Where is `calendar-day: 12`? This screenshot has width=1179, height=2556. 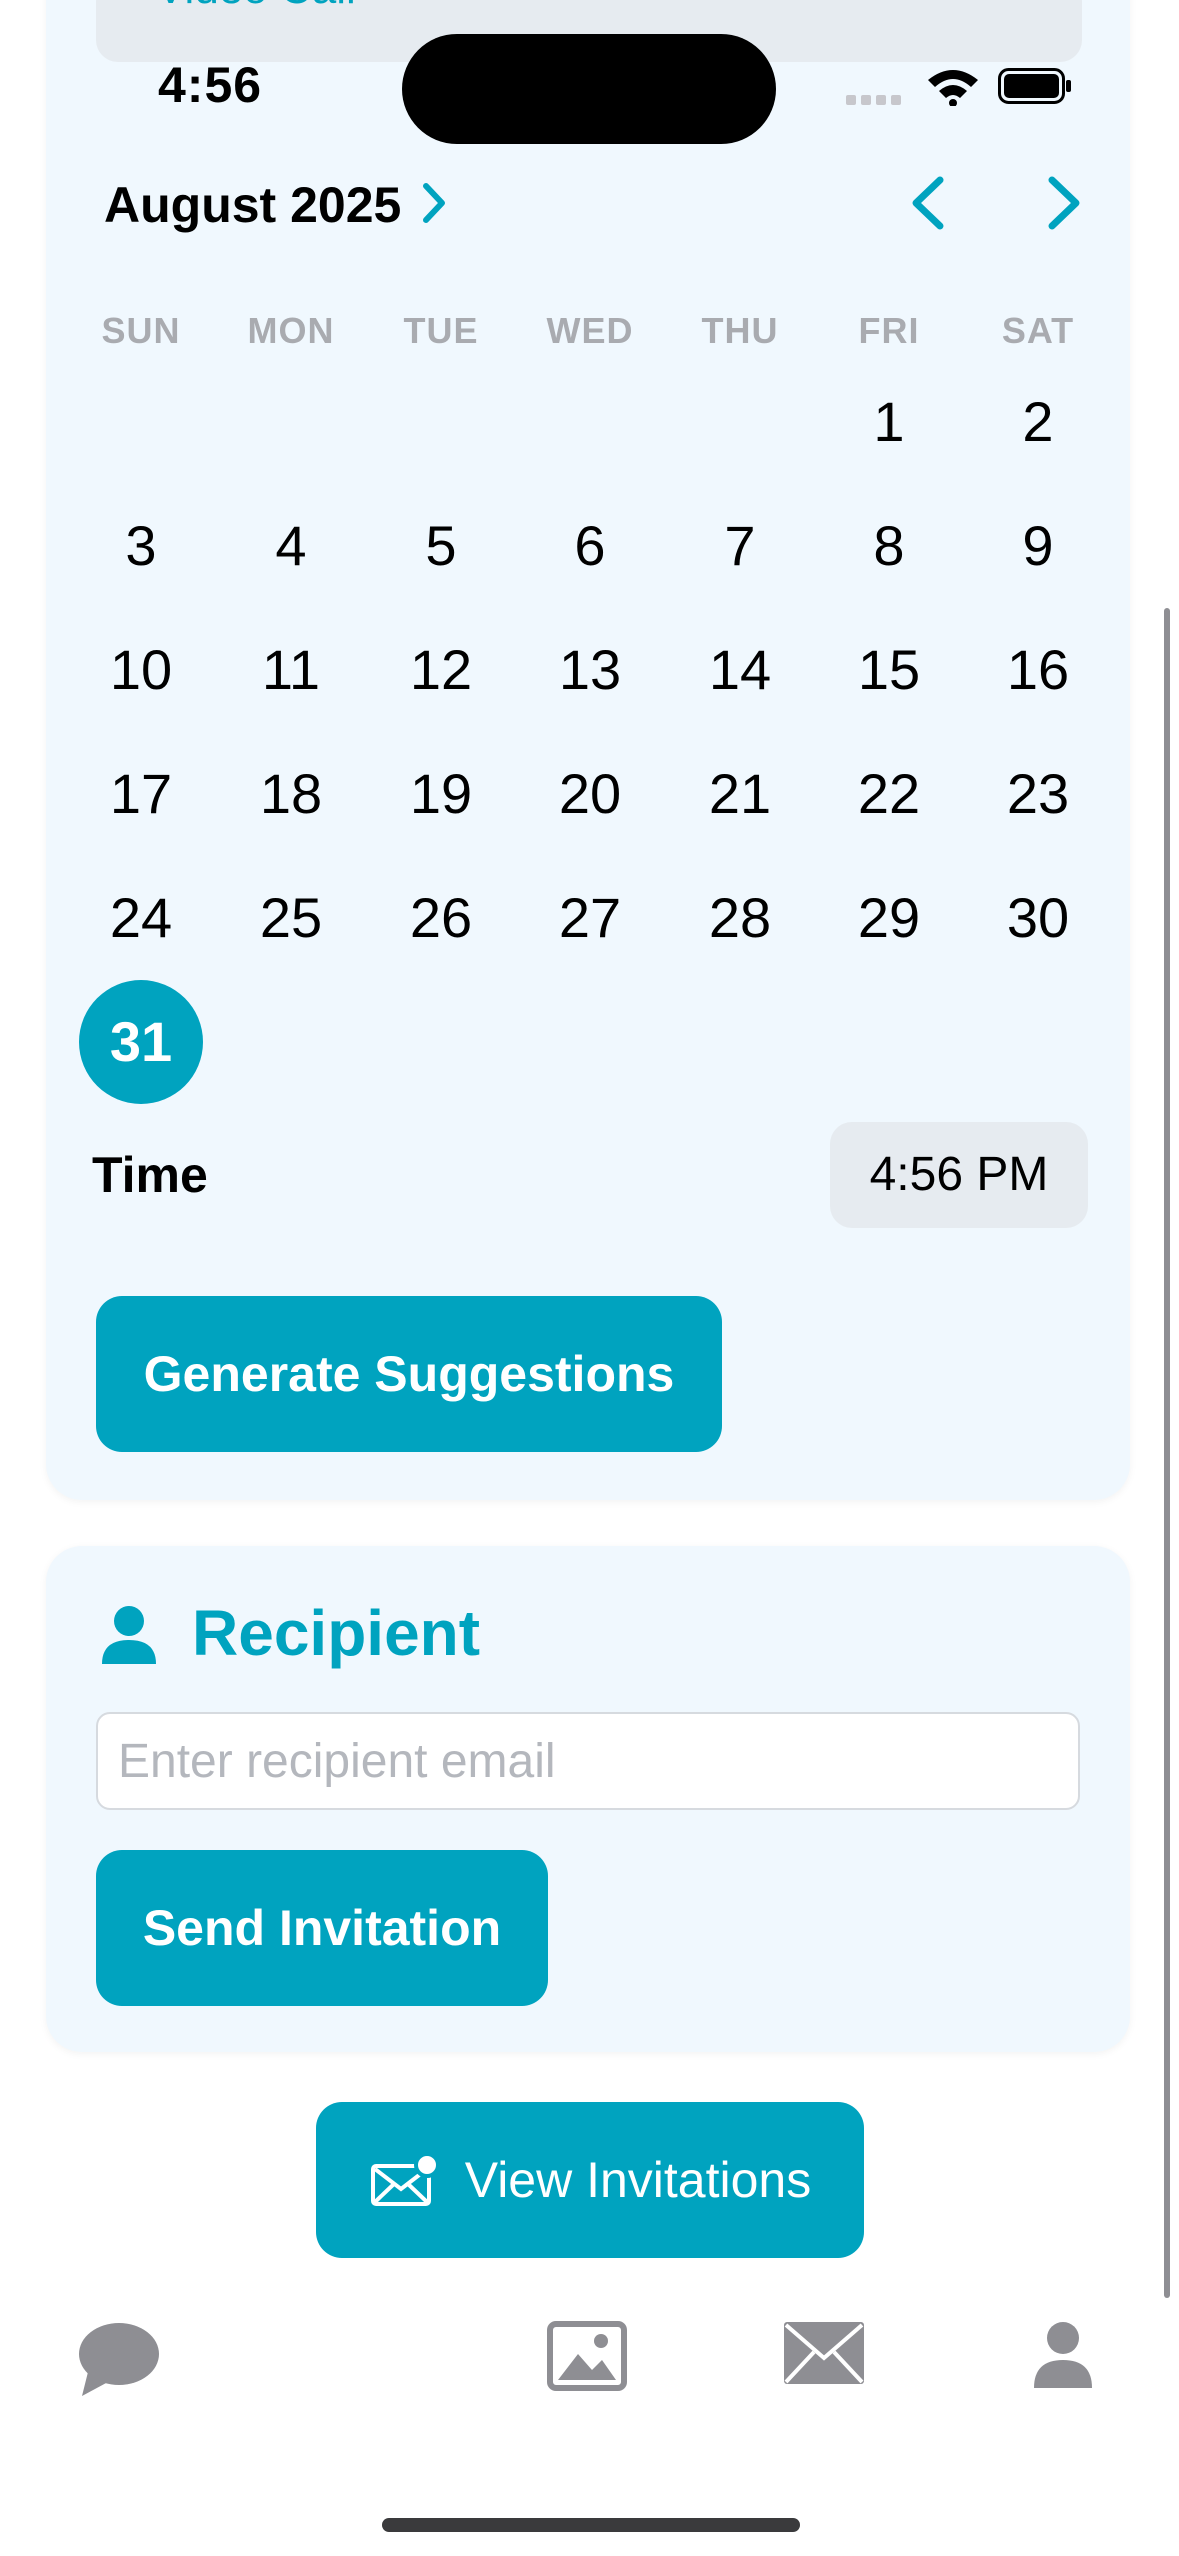 calendar-day: 12 is located at coordinates (441, 670).